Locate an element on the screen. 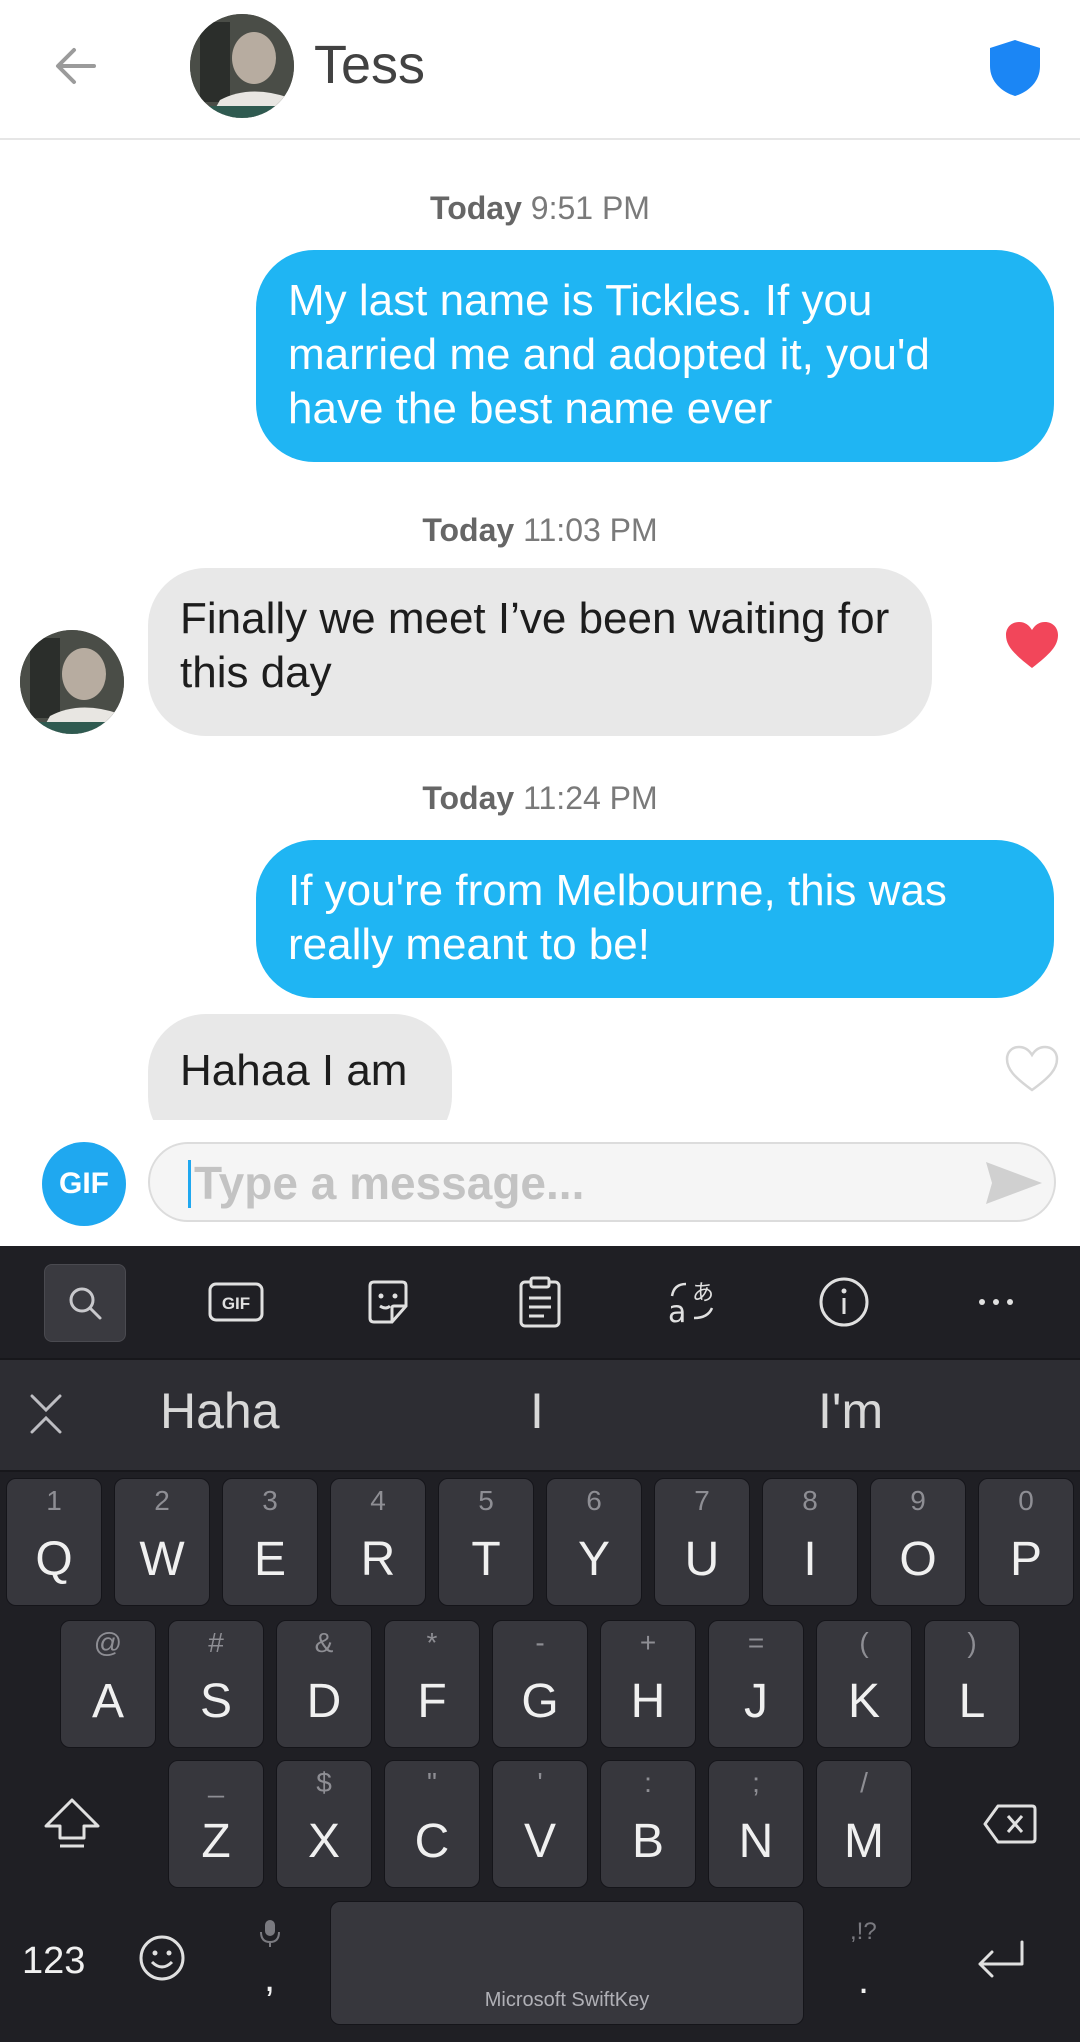 The height and width of the screenshot is (2042, 1080). collapse-icon is located at coordinates (46, 1414).